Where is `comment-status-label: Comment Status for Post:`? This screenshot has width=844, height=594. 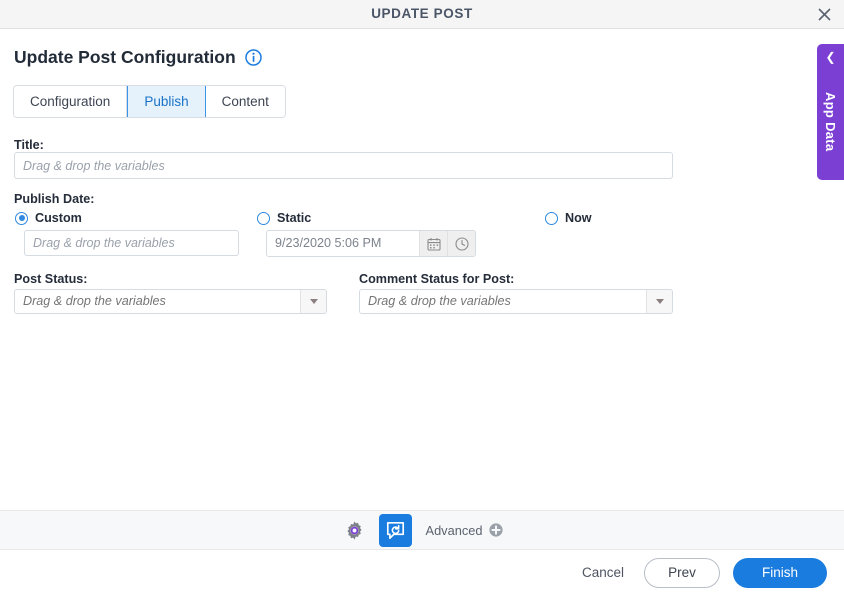
comment-status-label: Comment Status for Post: is located at coordinates (437, 279).